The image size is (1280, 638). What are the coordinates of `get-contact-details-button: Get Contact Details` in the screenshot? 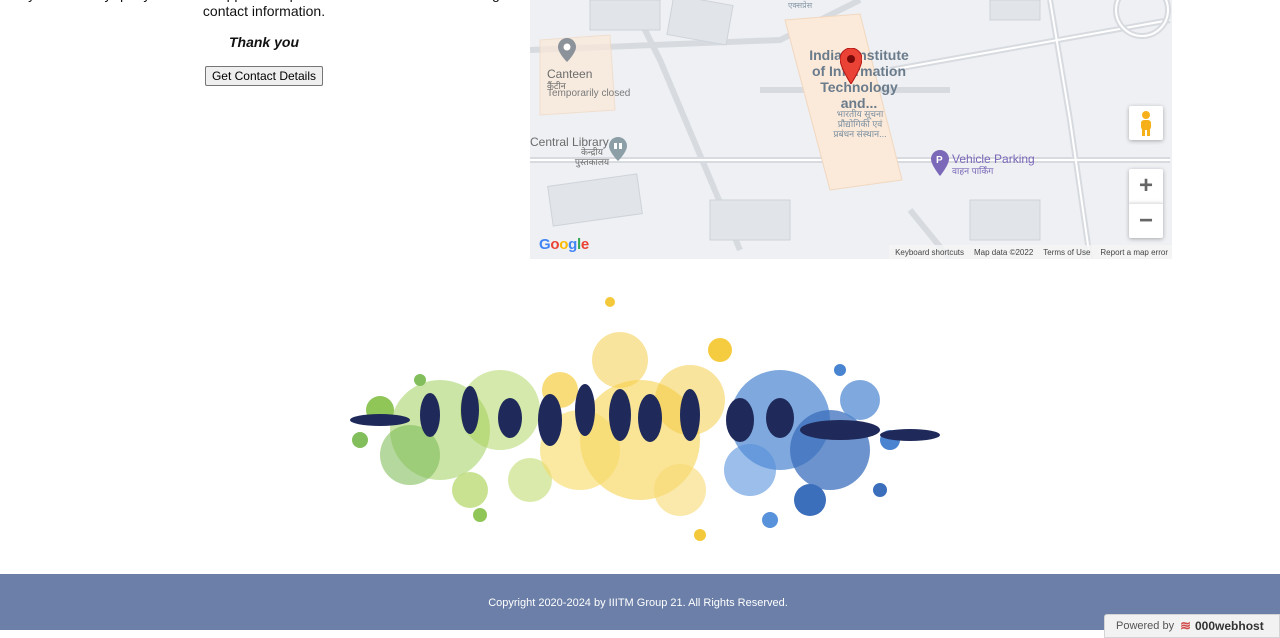 It's located at (264, 76).